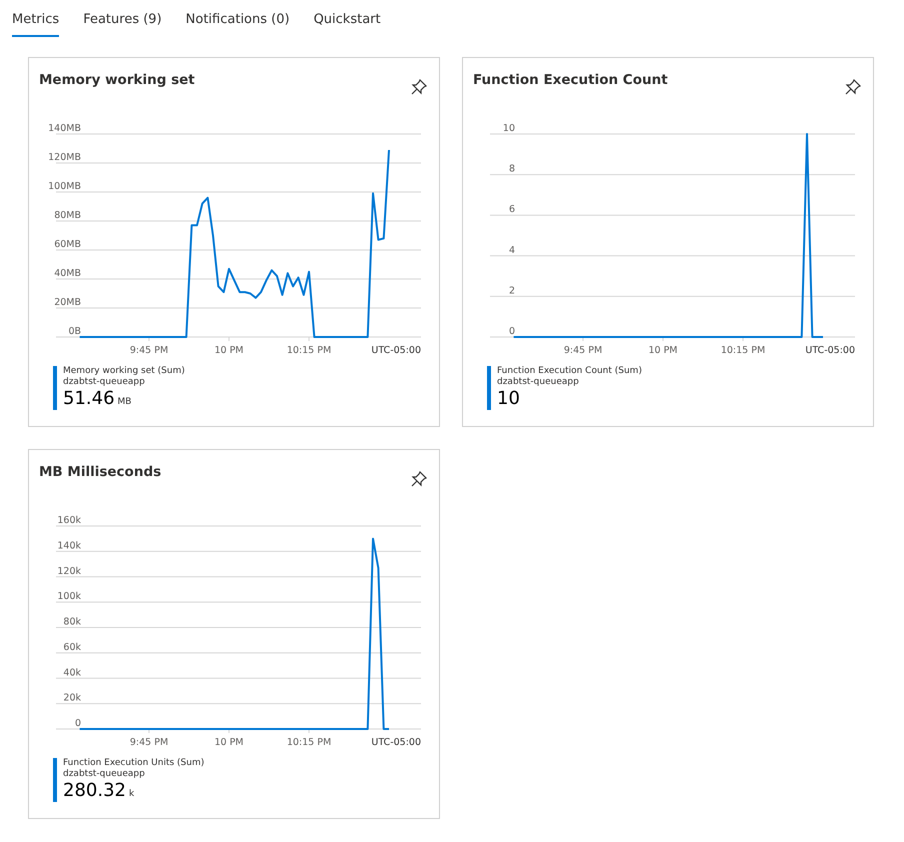 The height and width of the screenshot is (842, 904). Describe the element at coordinates (67, 273) in the screenshot. I see `y-axis-label: 40MB` at that location.